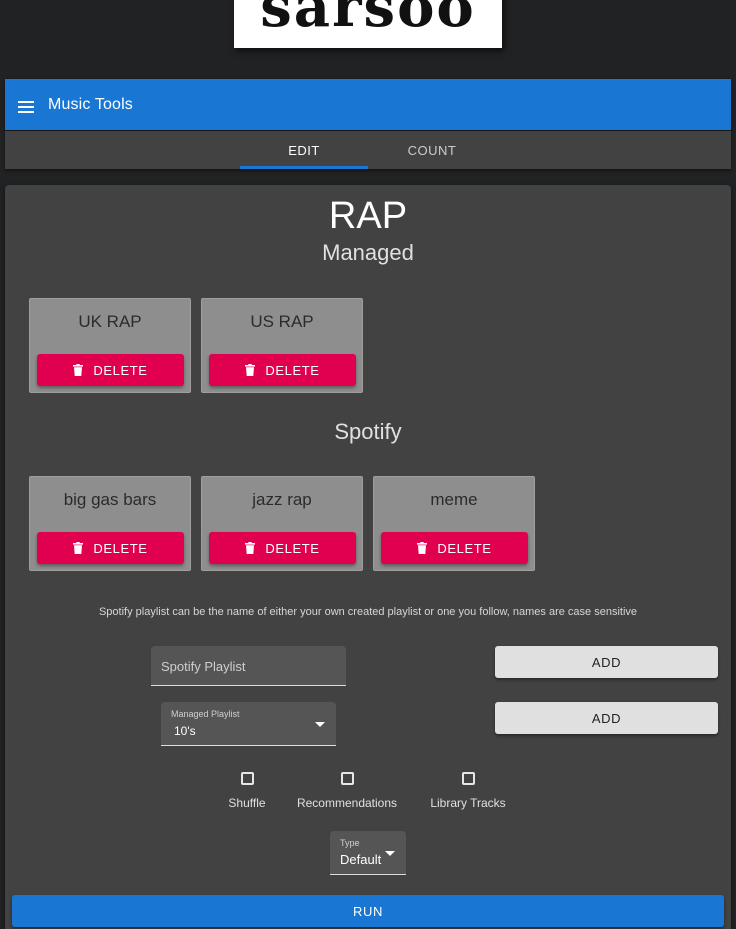 The height and width of the screenshot is (929, 736). What do you see at coordinates (282, 345) in the screenshot?
I see `managed-card-us-rap: US RAP DELETE` at bounding box center [282, 345].